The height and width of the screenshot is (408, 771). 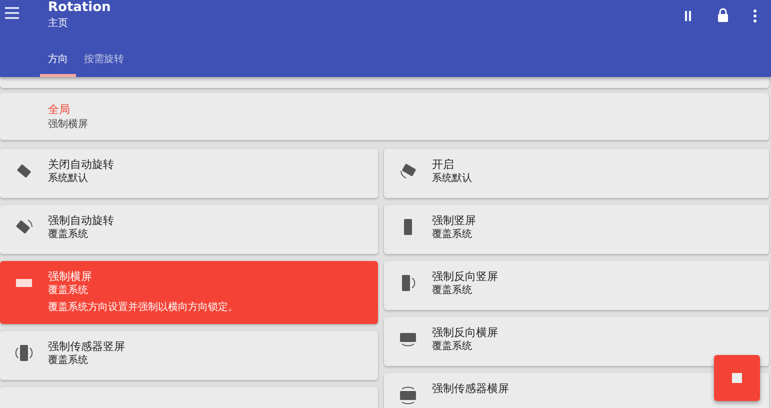 I want to click on global-value: 强制横屏, so click(x=68, y=125).